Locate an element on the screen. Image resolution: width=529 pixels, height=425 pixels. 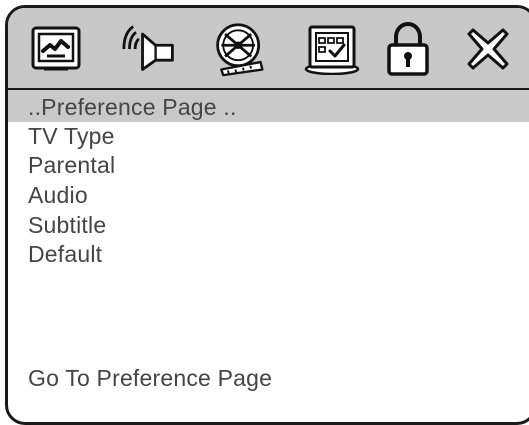
audio-speaker-icon is located at coordinates (150, 49).